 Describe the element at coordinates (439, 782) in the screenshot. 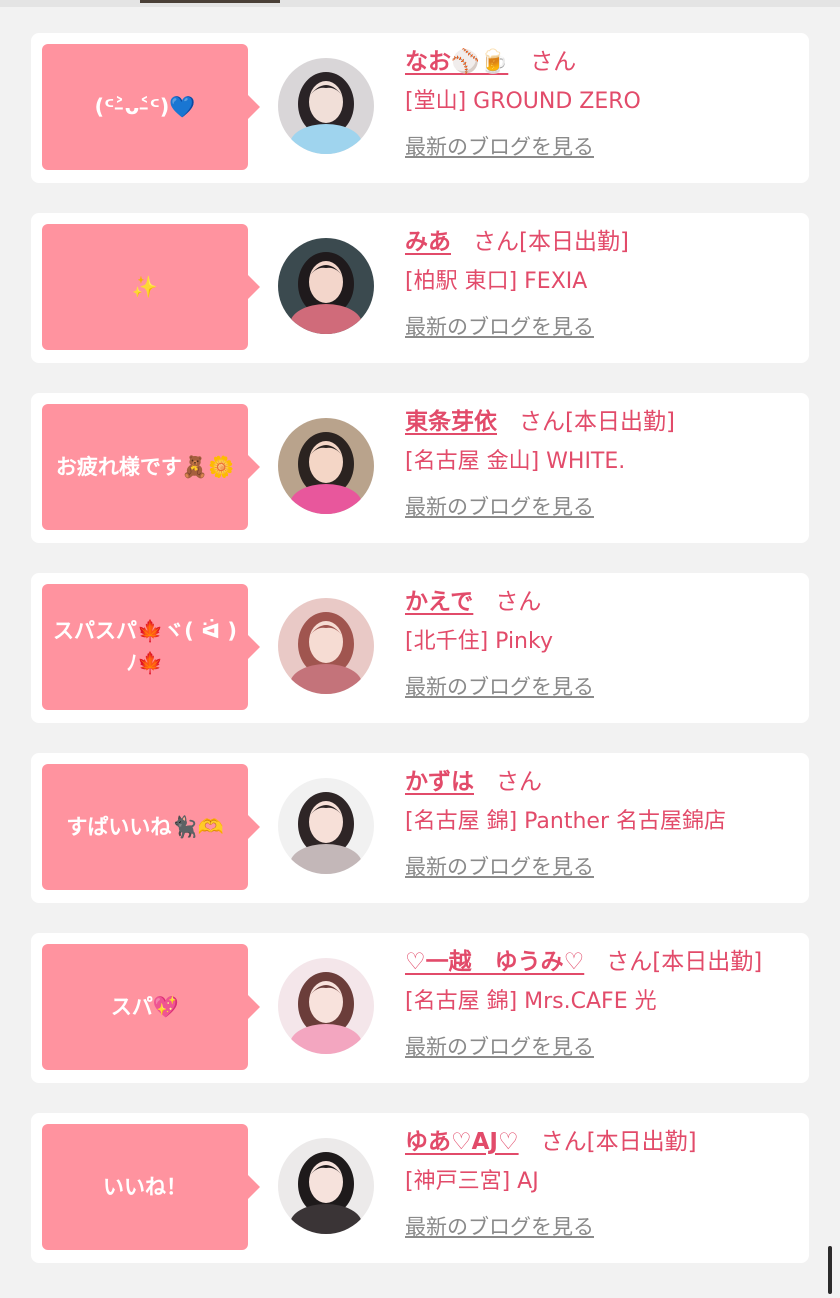

I see `user-name-link: かずは` at that location.